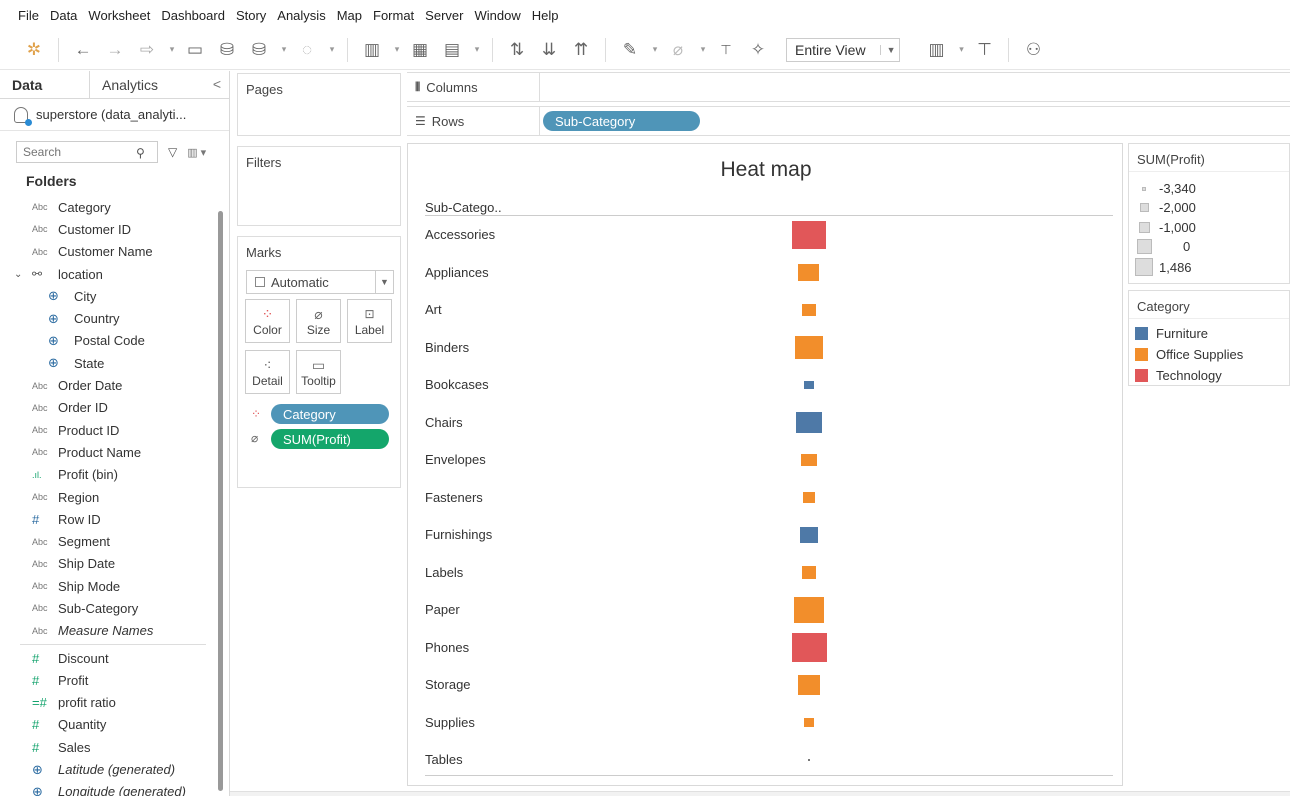 Image resolution: width=1290 pixels, height=796 pixels. What do you see at coordinates (109, 703) in the screenshot?
I see `field-item: =# profit ratio` at bounding box center [109, 703].